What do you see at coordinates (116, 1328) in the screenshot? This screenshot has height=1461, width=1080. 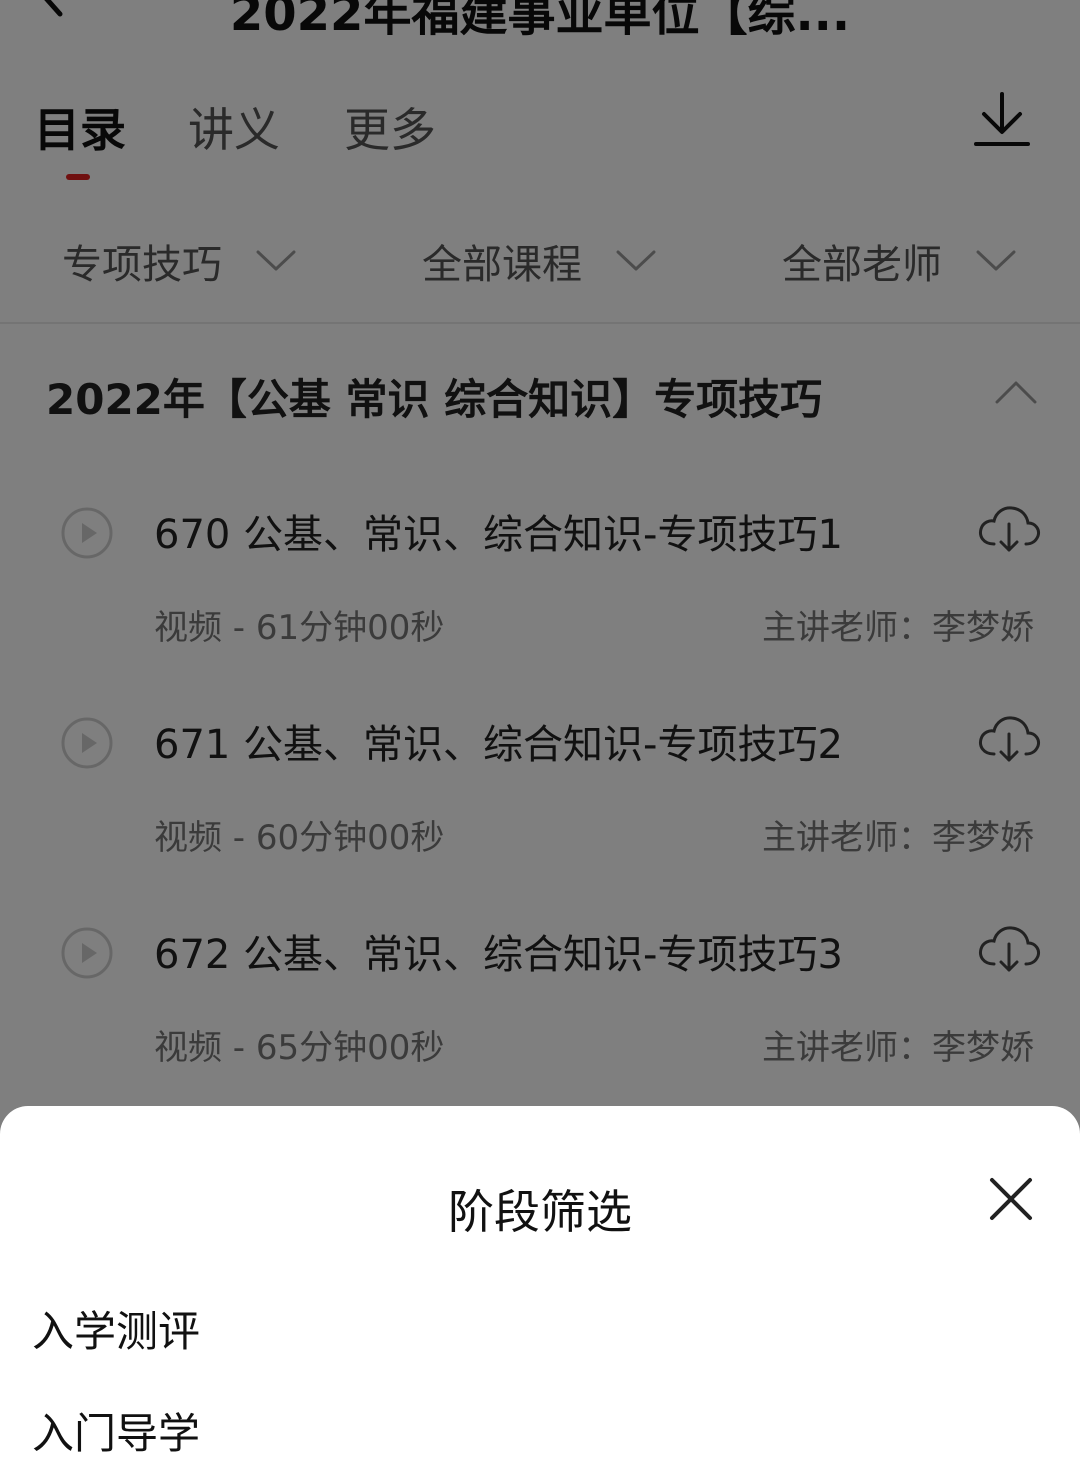 I see `stage-option: 入学测评` at bounding box center [116, 1328].